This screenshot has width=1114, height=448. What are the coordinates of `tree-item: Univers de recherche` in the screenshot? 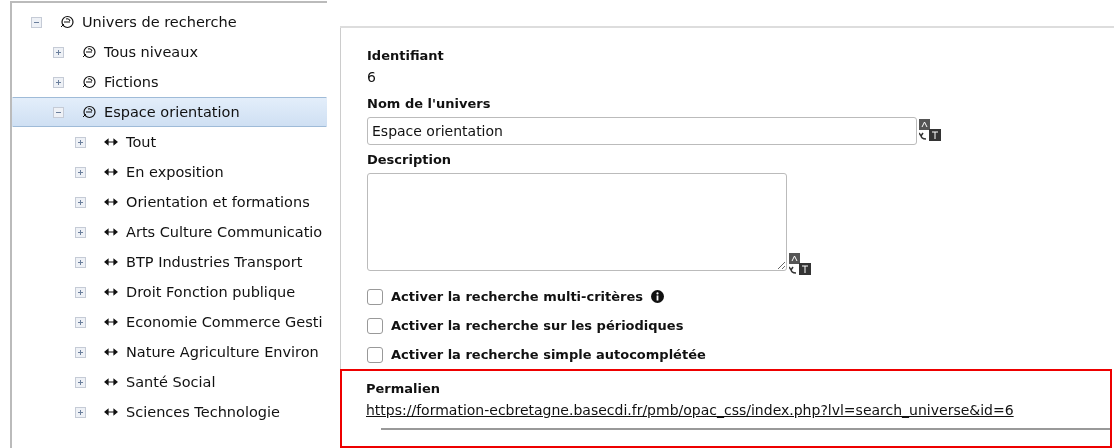 It's located at (169, 22).